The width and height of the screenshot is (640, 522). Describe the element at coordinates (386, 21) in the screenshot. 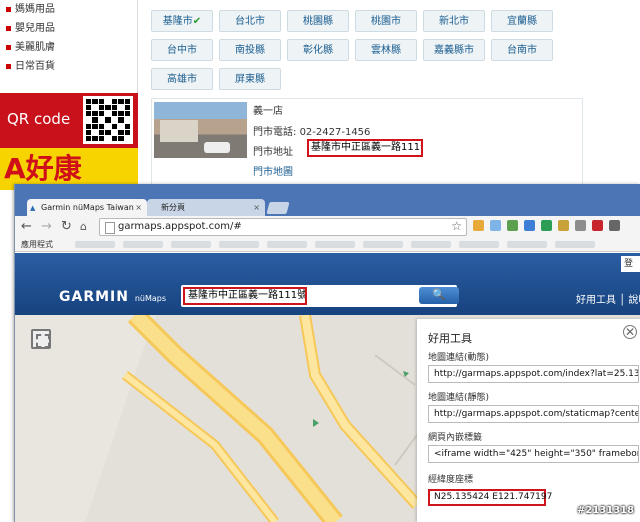

I see `city-button: 桃園市` at that location.